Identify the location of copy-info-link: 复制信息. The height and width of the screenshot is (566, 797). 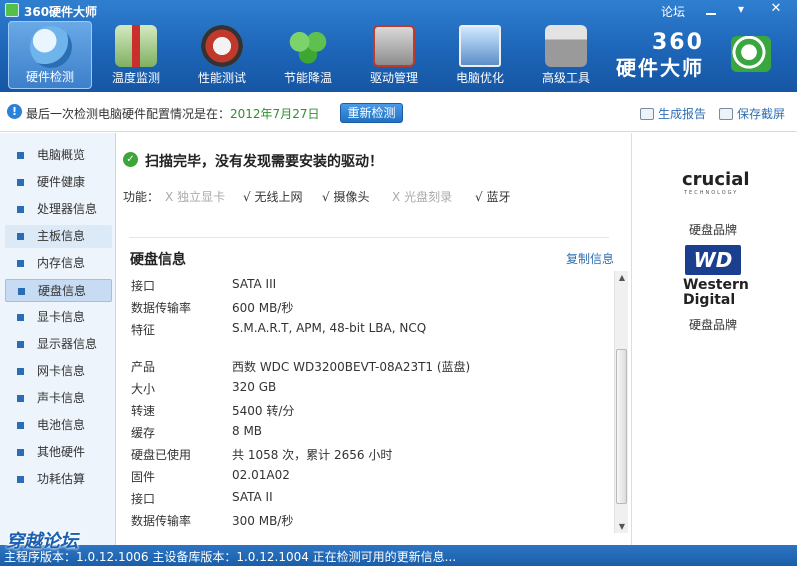
(590, 258).